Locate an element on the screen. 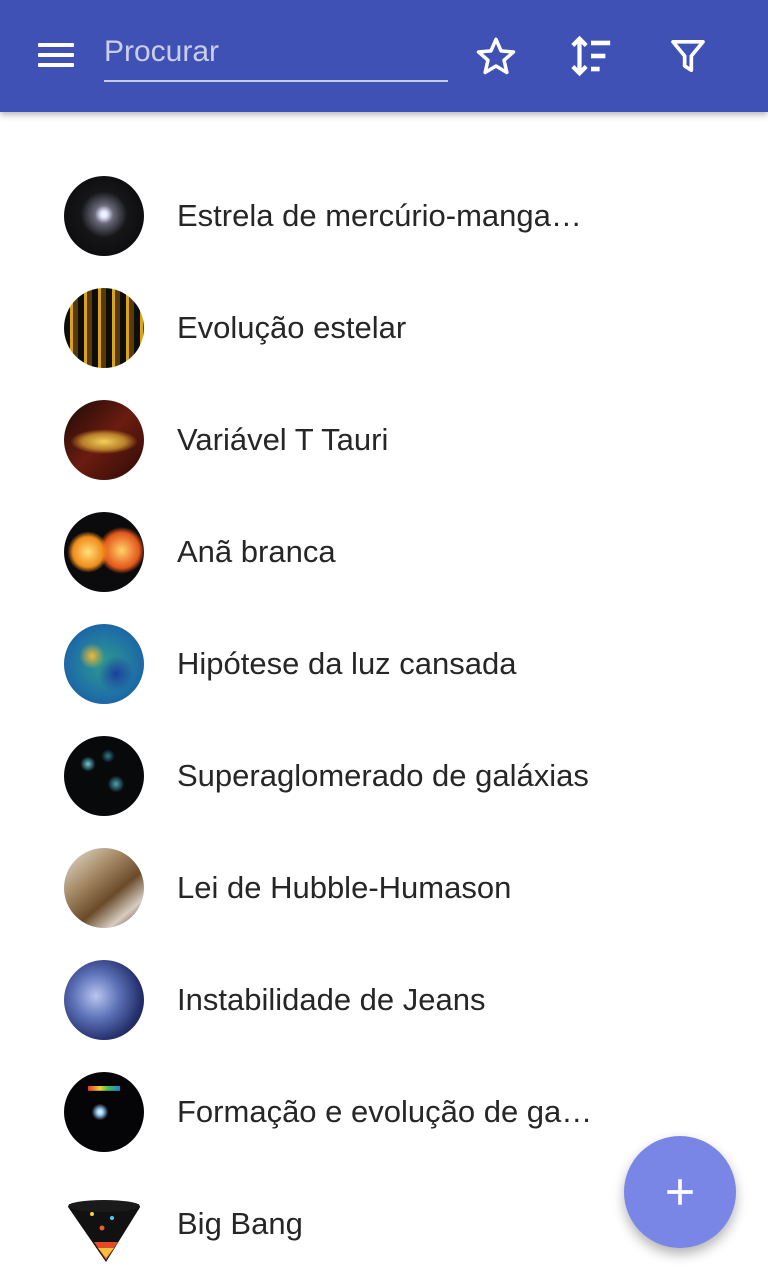 This screenshot has height=1280, width=768. list-item: Evolução estelar is located at coordinates (384, 328).